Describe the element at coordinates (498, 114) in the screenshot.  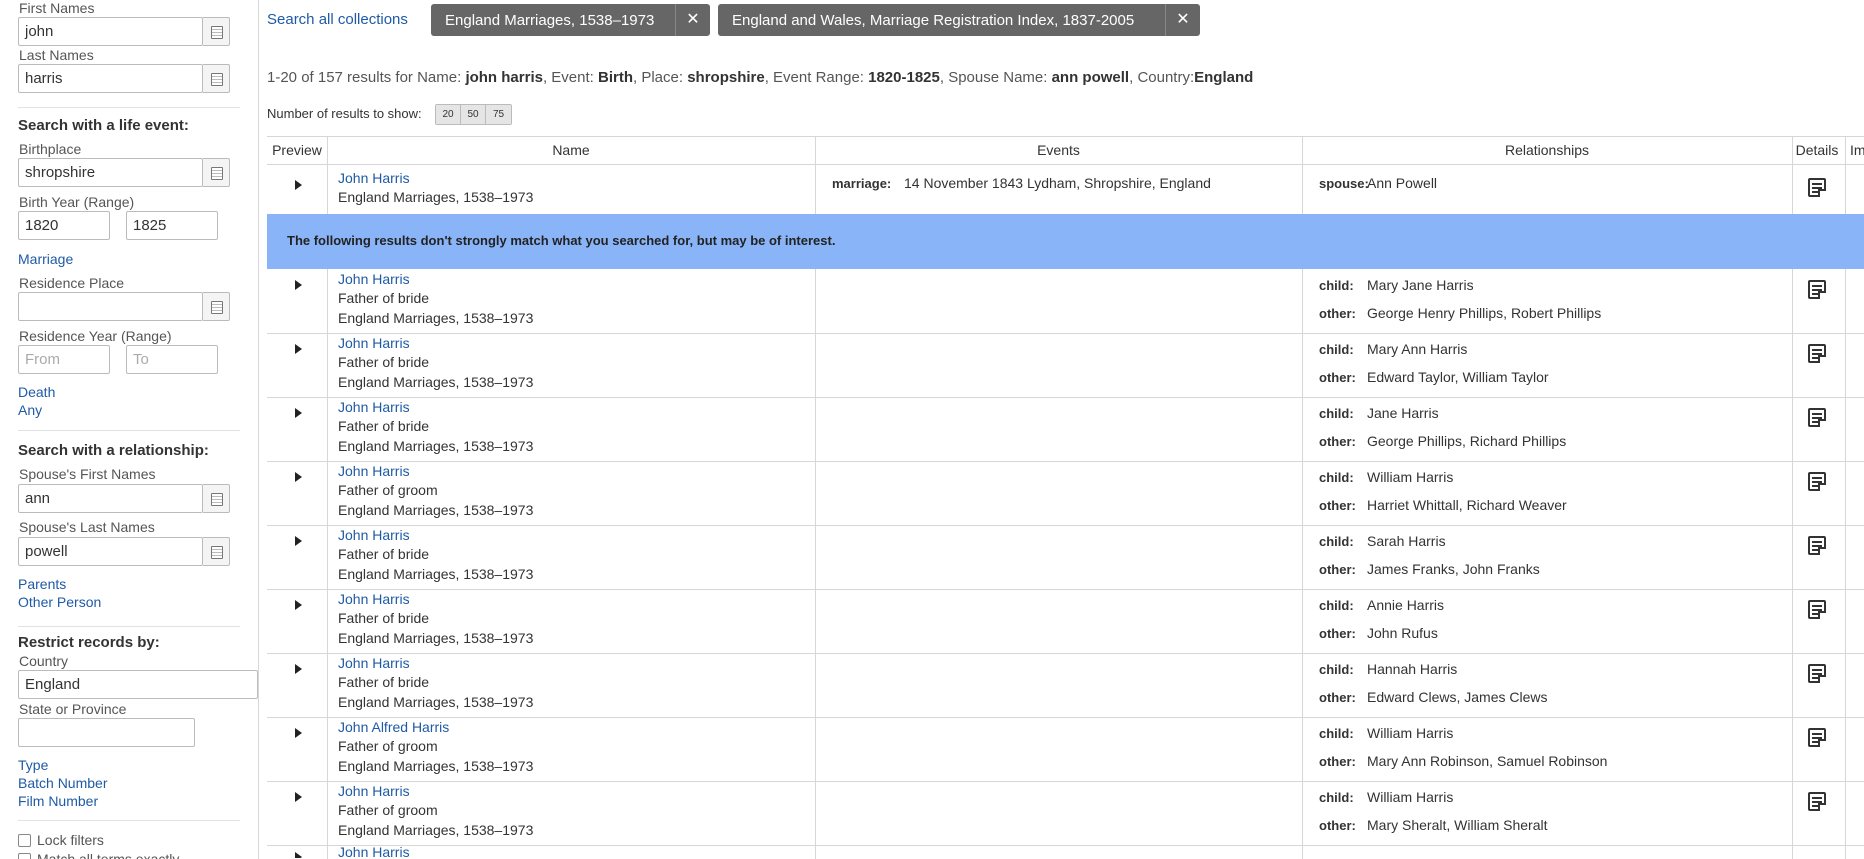
I see `num-results-75-button: 75` at that location.